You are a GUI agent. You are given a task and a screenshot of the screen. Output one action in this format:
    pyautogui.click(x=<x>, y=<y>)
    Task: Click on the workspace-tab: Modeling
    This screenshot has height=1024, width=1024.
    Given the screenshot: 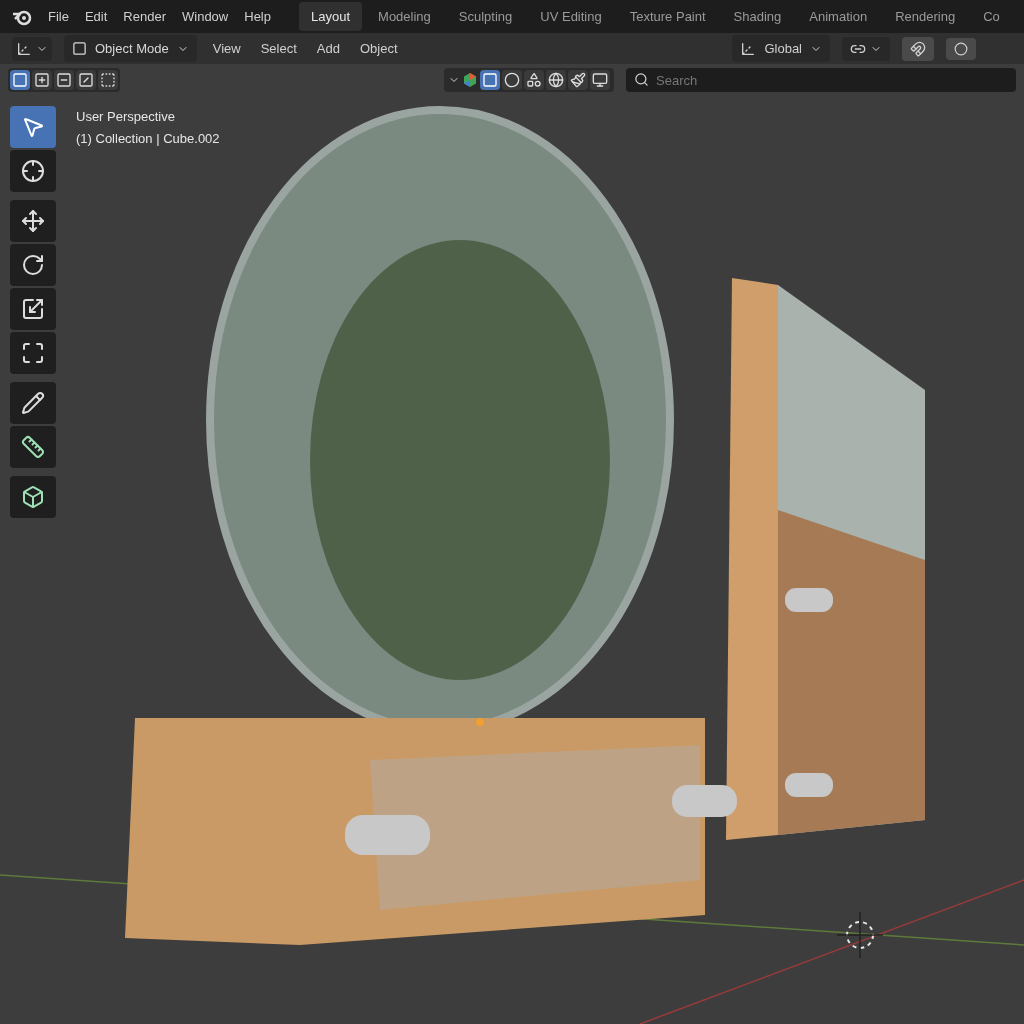 What is the action you would take?
    pyautogui.click(x=404, y=16)
    